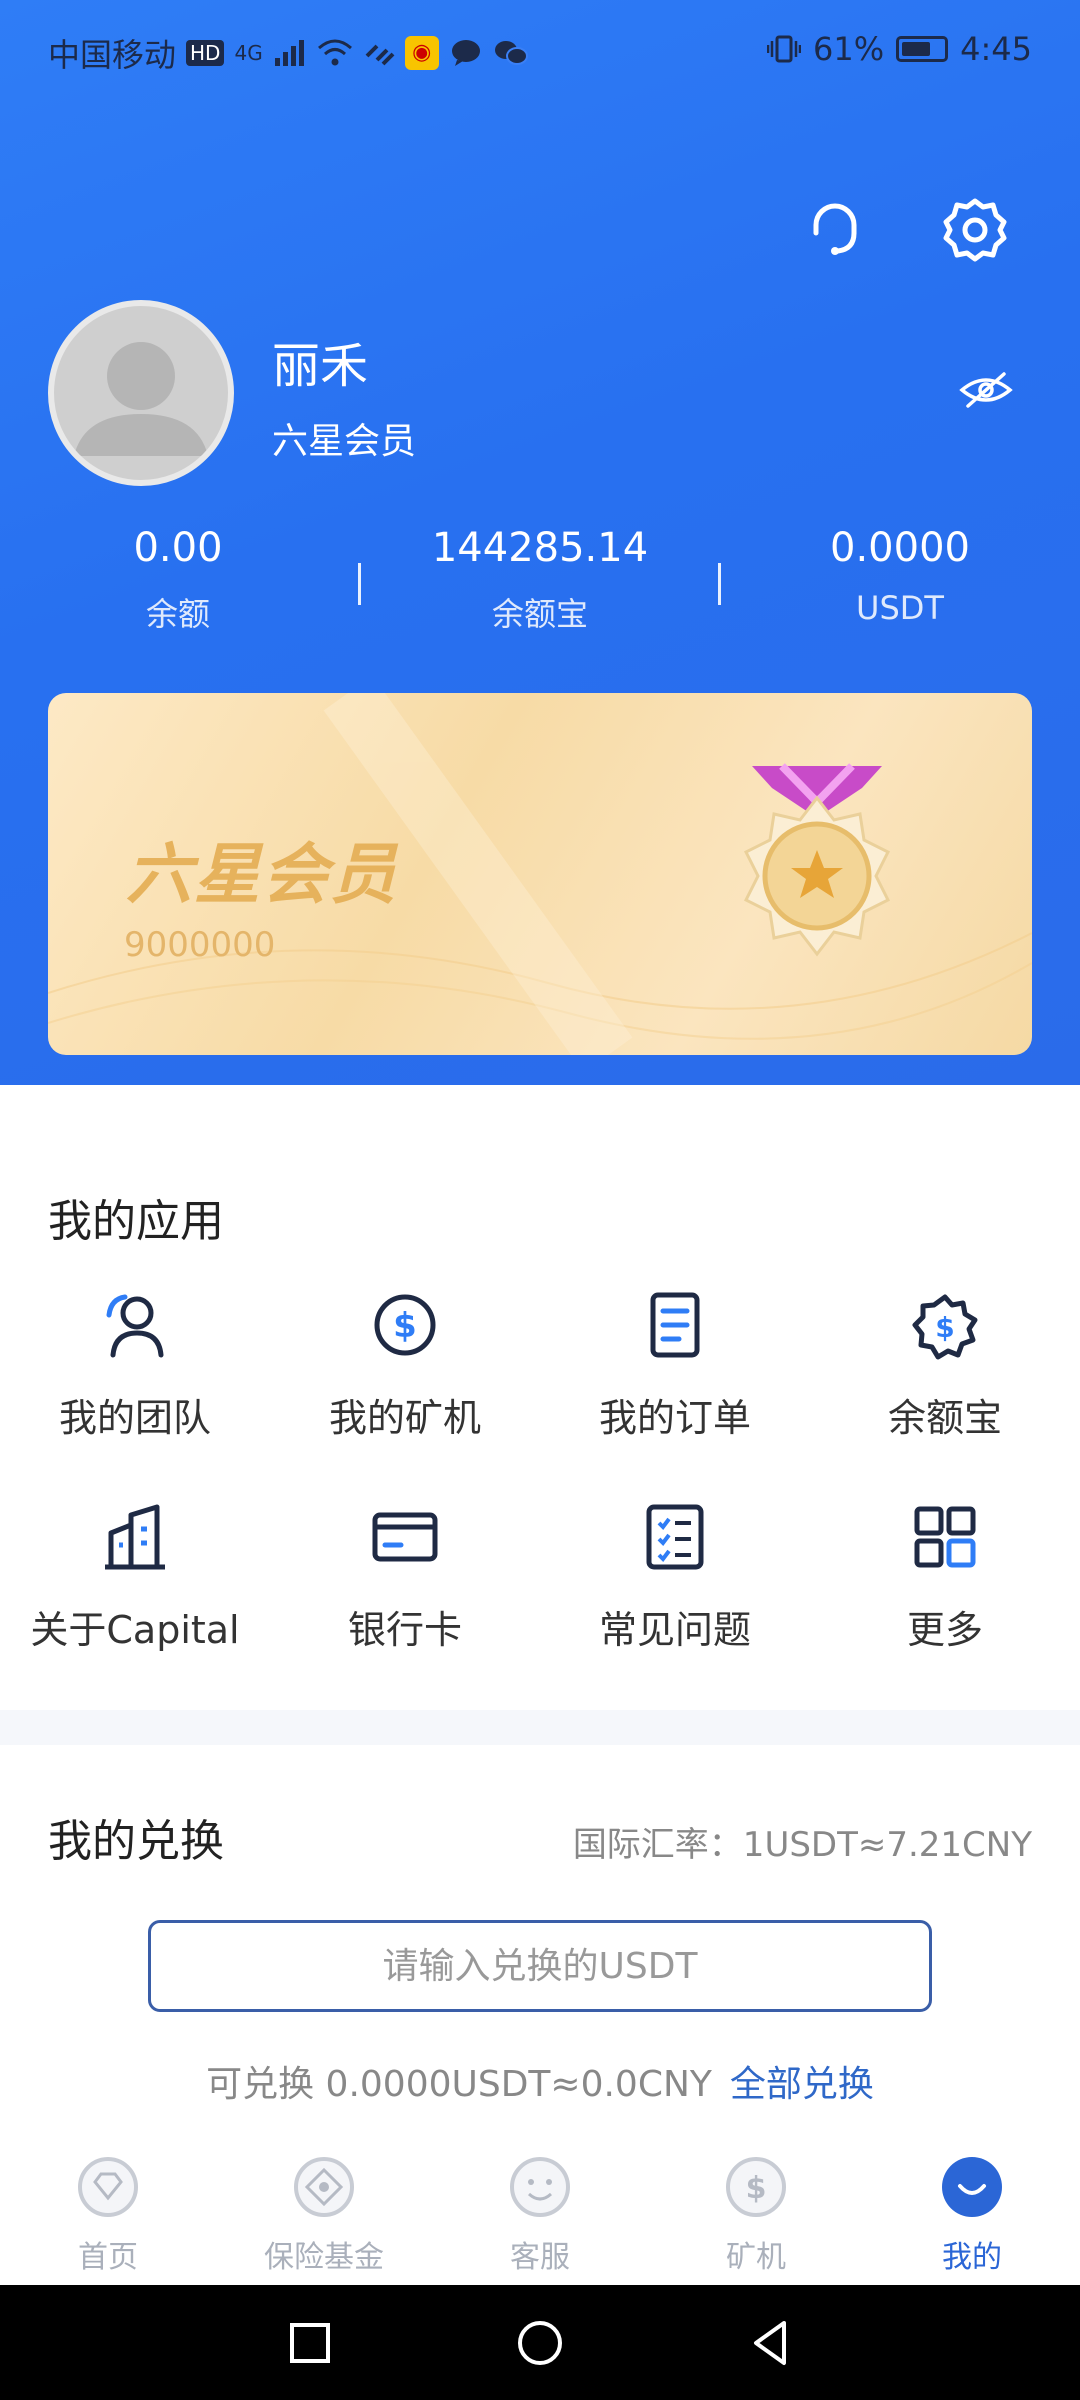 The image size is (1080, 2400). I want to click on nav-label: 矿机, so click(756, 2257).